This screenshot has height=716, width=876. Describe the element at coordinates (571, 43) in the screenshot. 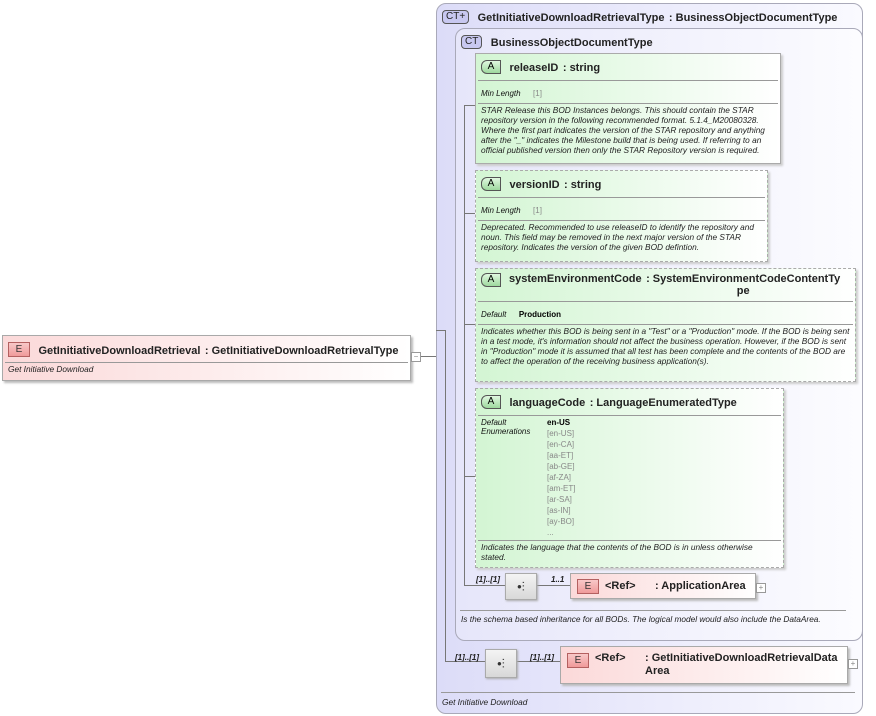

I see `inner-type-name: BusinessObjectDocumentType` at that location.